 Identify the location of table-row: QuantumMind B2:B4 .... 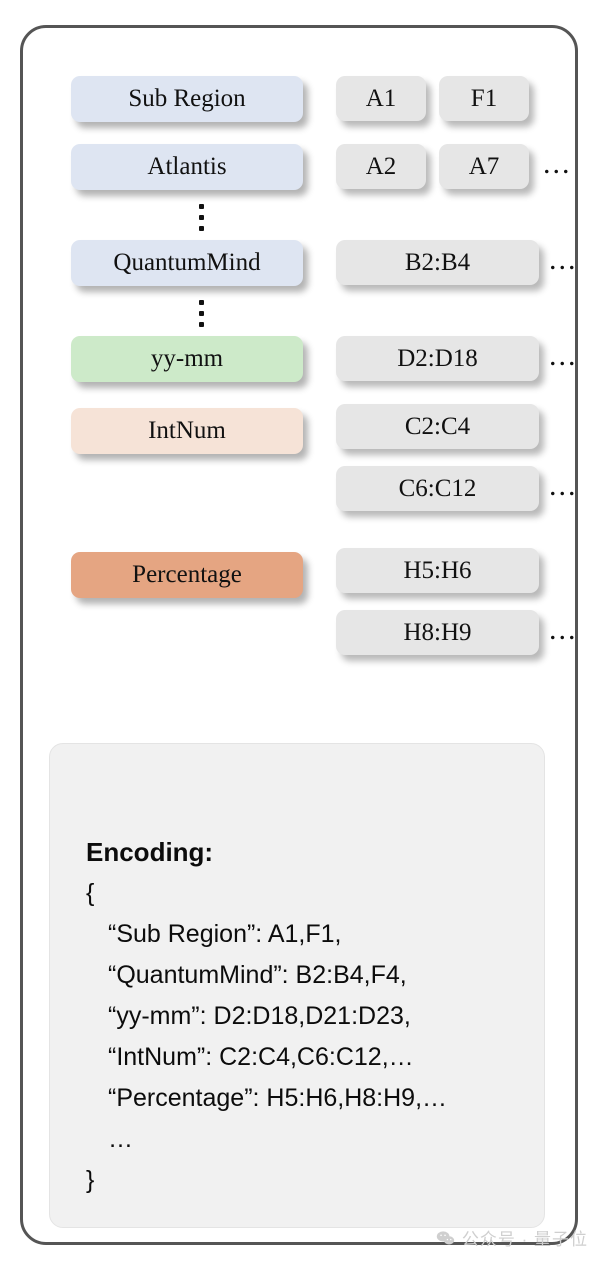
(300, 265).